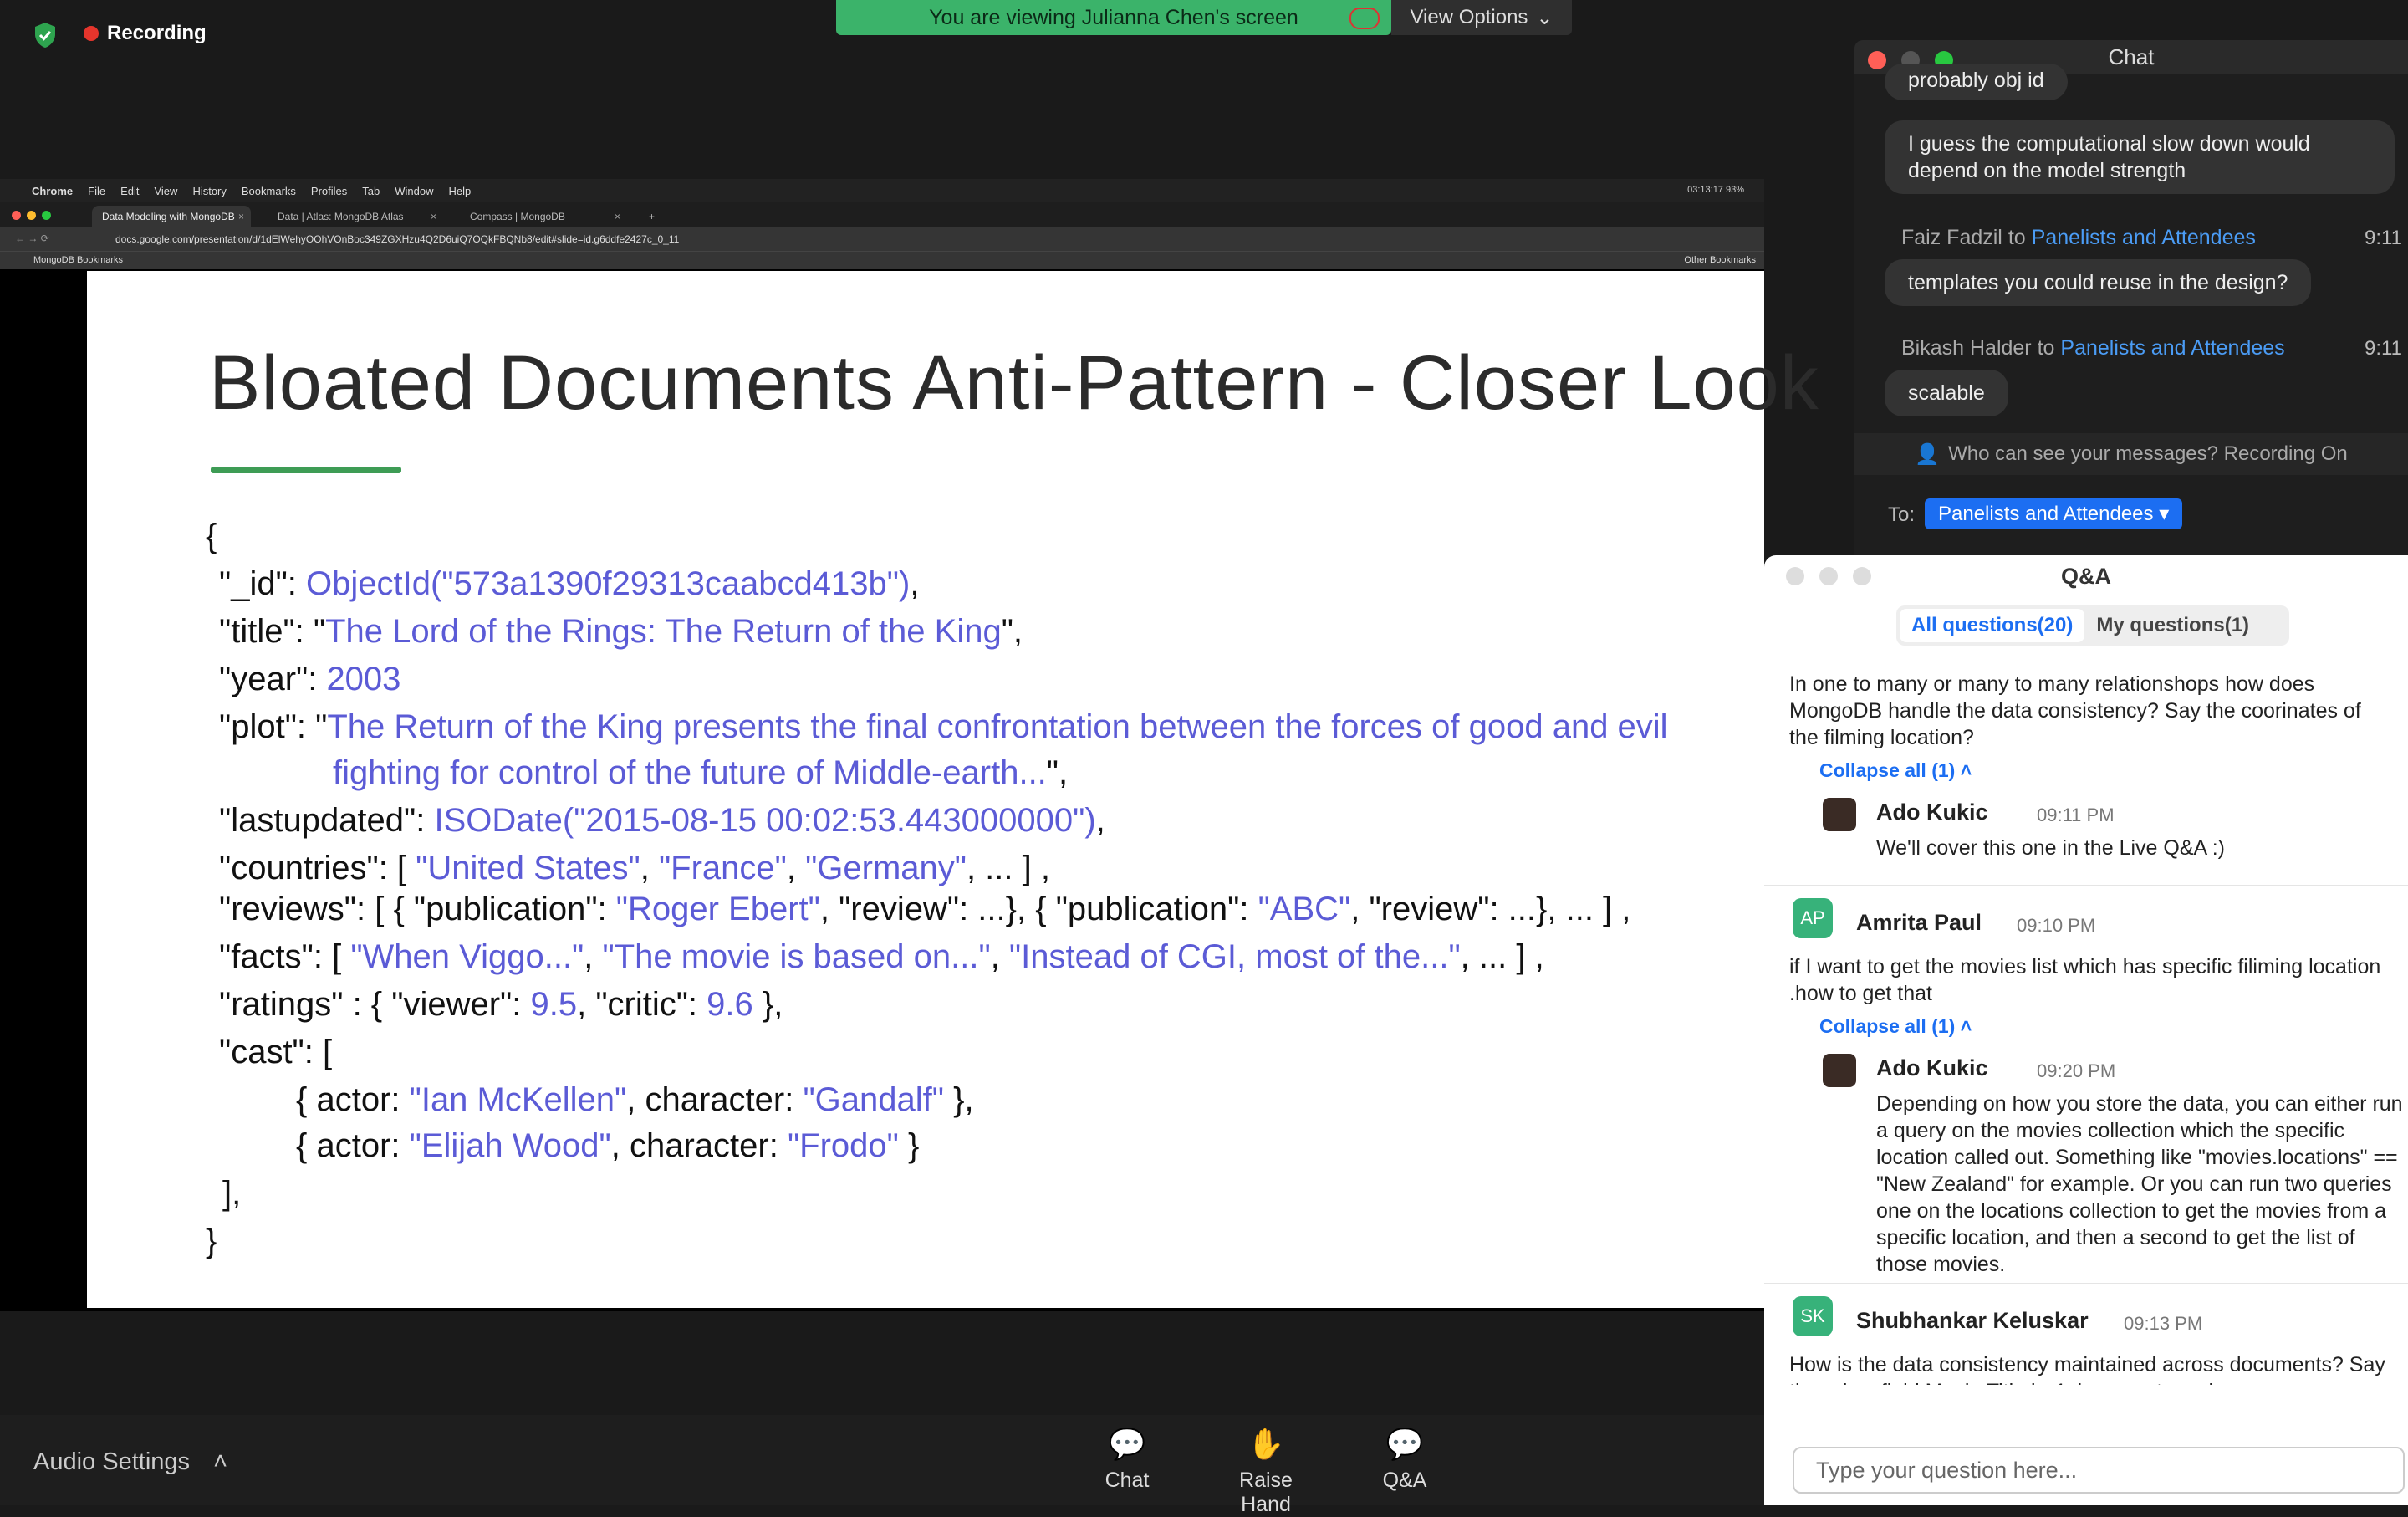 The height and width of the screenshot is (1517, 2408). What do you see at coordinates (2384, 348) in the screenshot?
I see `message-time: 9:11` at bounding box center [2384, 348].